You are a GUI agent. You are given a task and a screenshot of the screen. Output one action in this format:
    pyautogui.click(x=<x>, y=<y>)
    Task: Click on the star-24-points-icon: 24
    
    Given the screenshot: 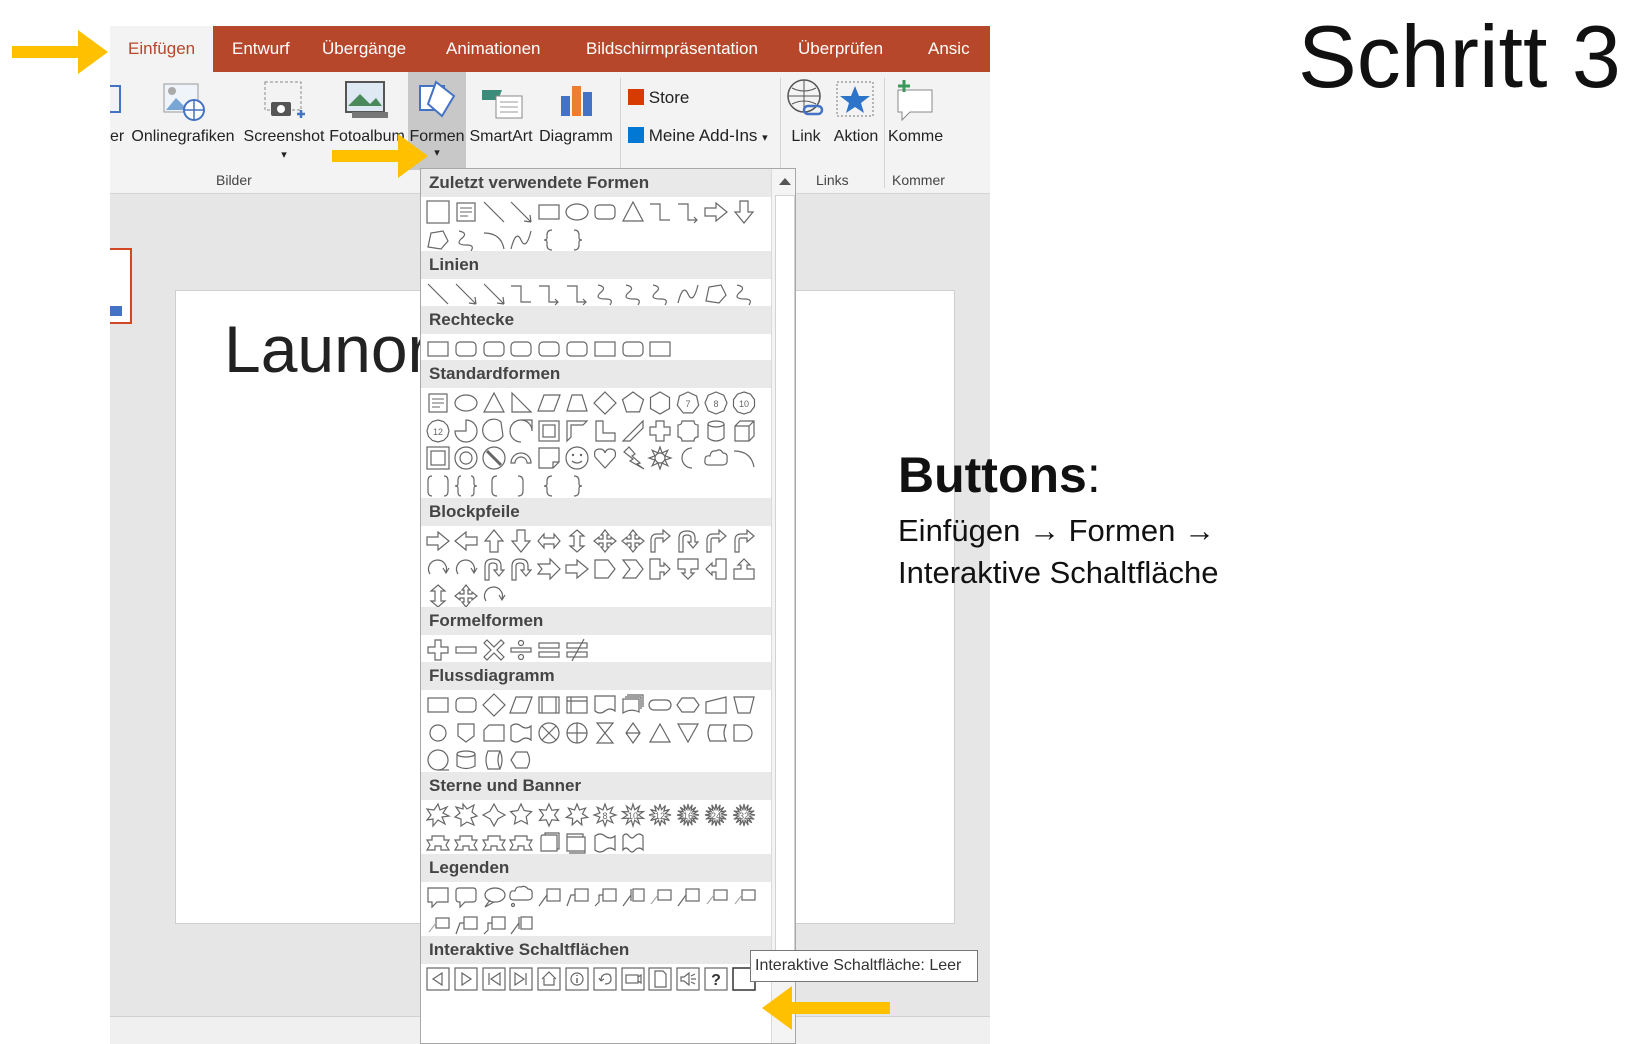 What is the action you would take?
    pyautogui.click(x=716, y=815)
    